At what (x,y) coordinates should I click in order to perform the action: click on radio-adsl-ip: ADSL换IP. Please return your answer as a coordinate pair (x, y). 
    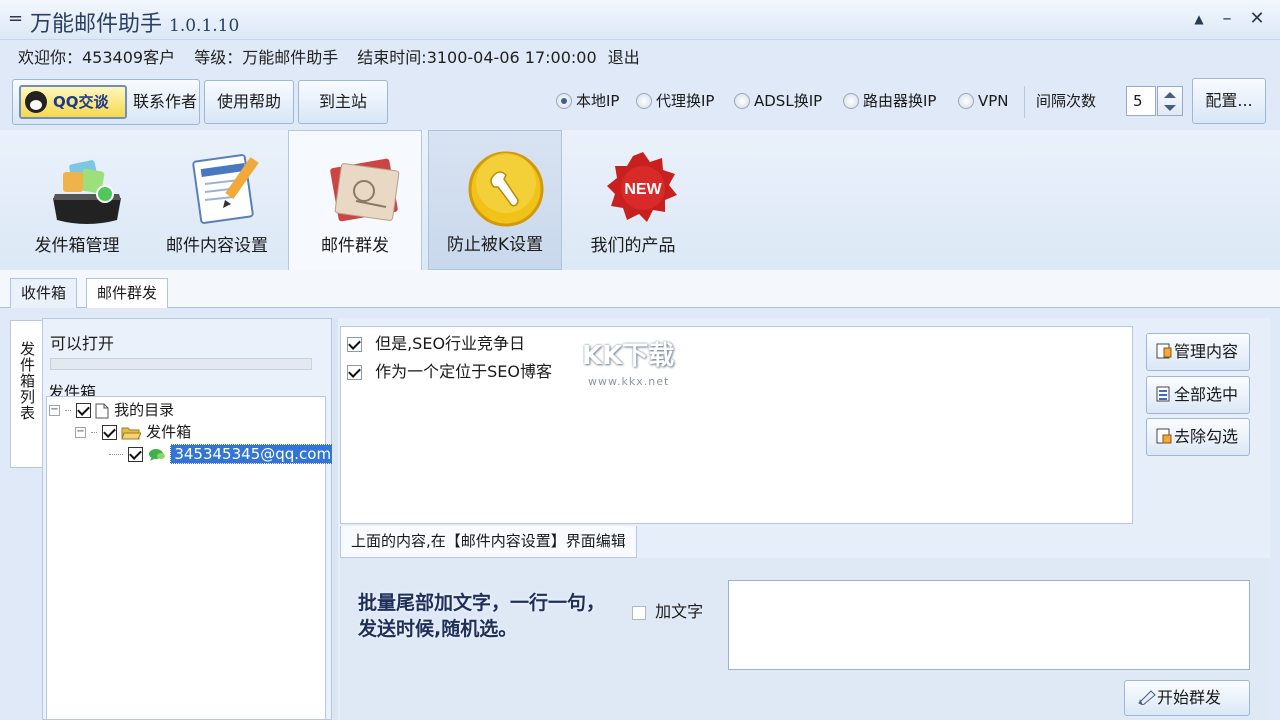
    Looking at the image, I should click on (778, 101).